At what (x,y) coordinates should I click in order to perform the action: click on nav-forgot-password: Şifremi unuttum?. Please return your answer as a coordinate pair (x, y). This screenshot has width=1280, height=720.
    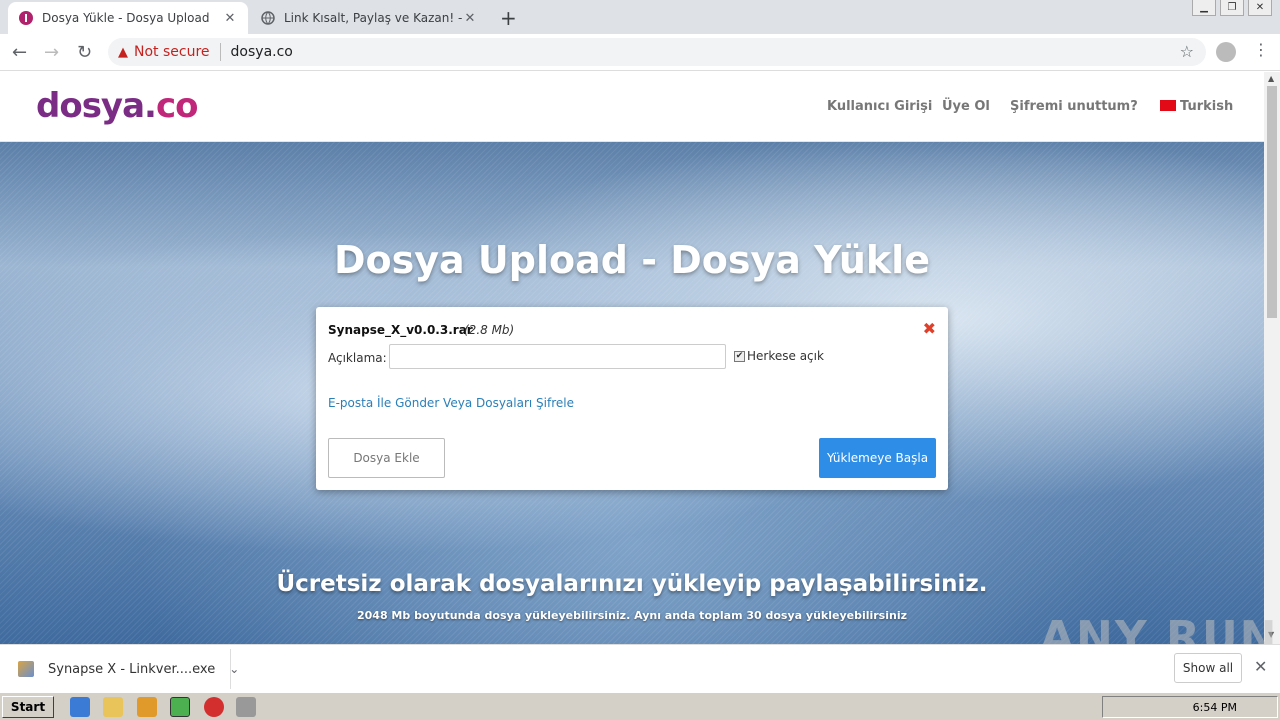
    Looking at the image, I should click on (1074, 106).